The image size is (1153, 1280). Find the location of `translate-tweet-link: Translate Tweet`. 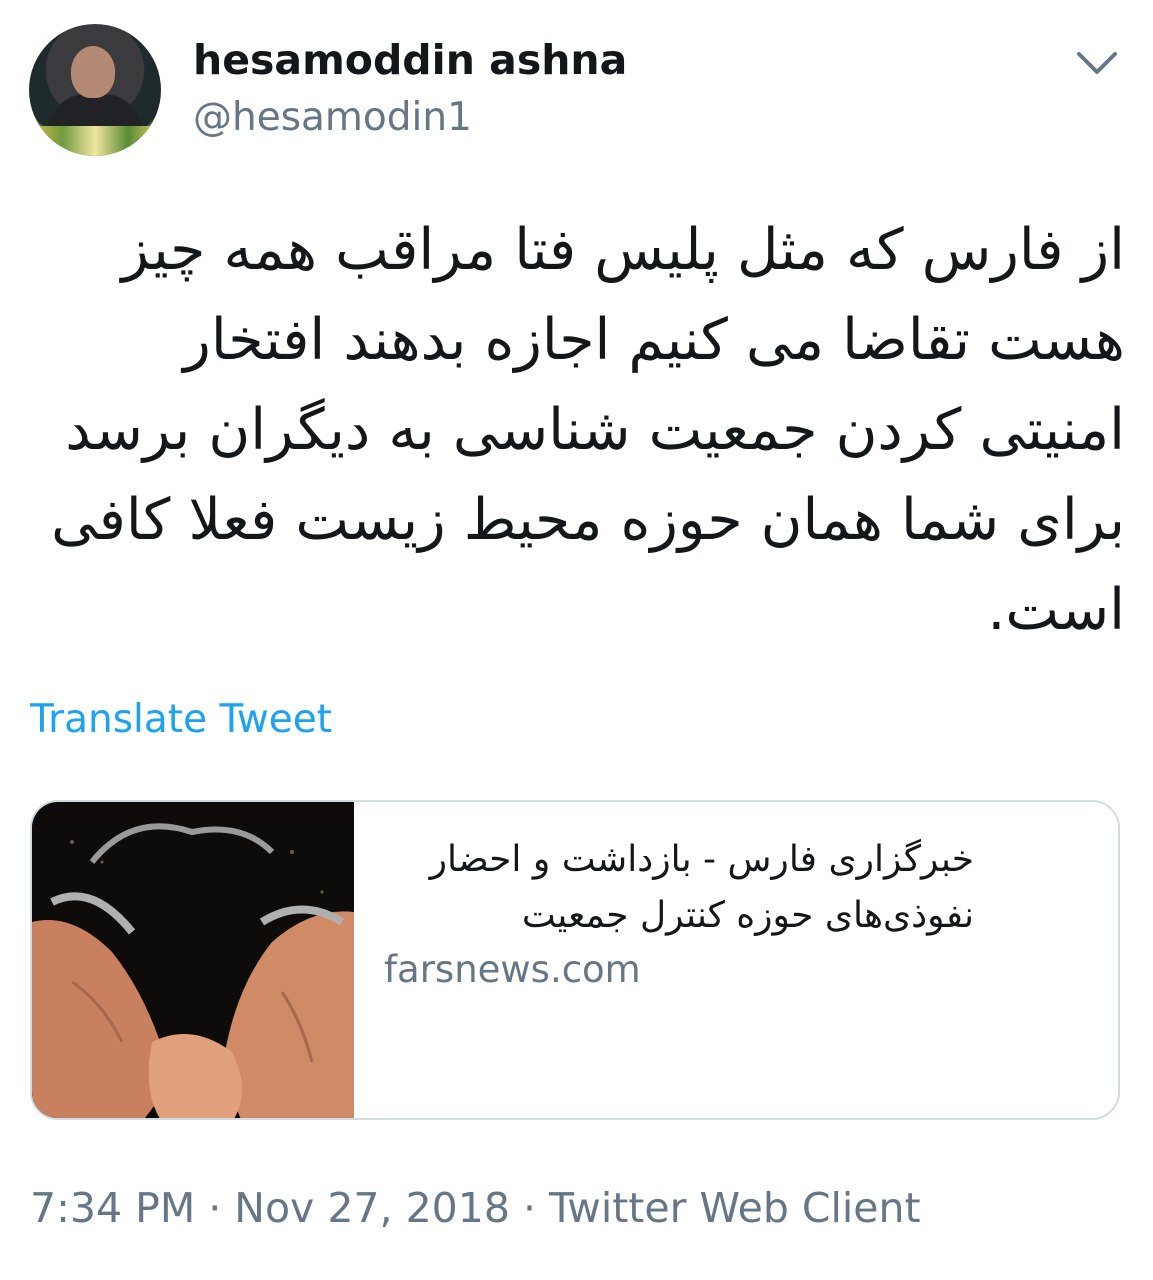

translate-tweet-link: Translate Tweet is located at coordinates (181, 719).